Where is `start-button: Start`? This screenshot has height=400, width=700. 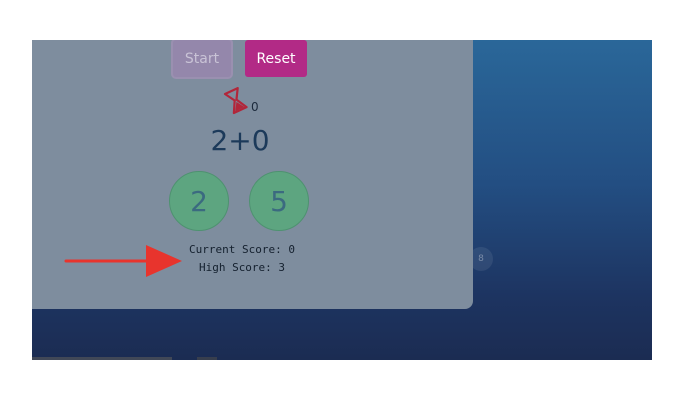 start-button: Start is located at coordinates (202, 58).